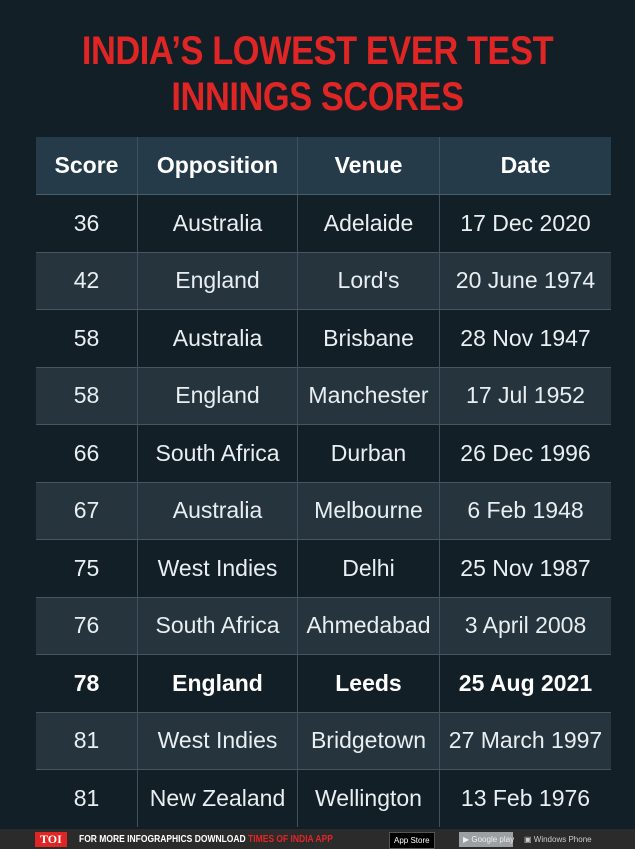  I want to click on table-row: 36 Australia Adelaide 17 Dec 2020, so click(323, 223).